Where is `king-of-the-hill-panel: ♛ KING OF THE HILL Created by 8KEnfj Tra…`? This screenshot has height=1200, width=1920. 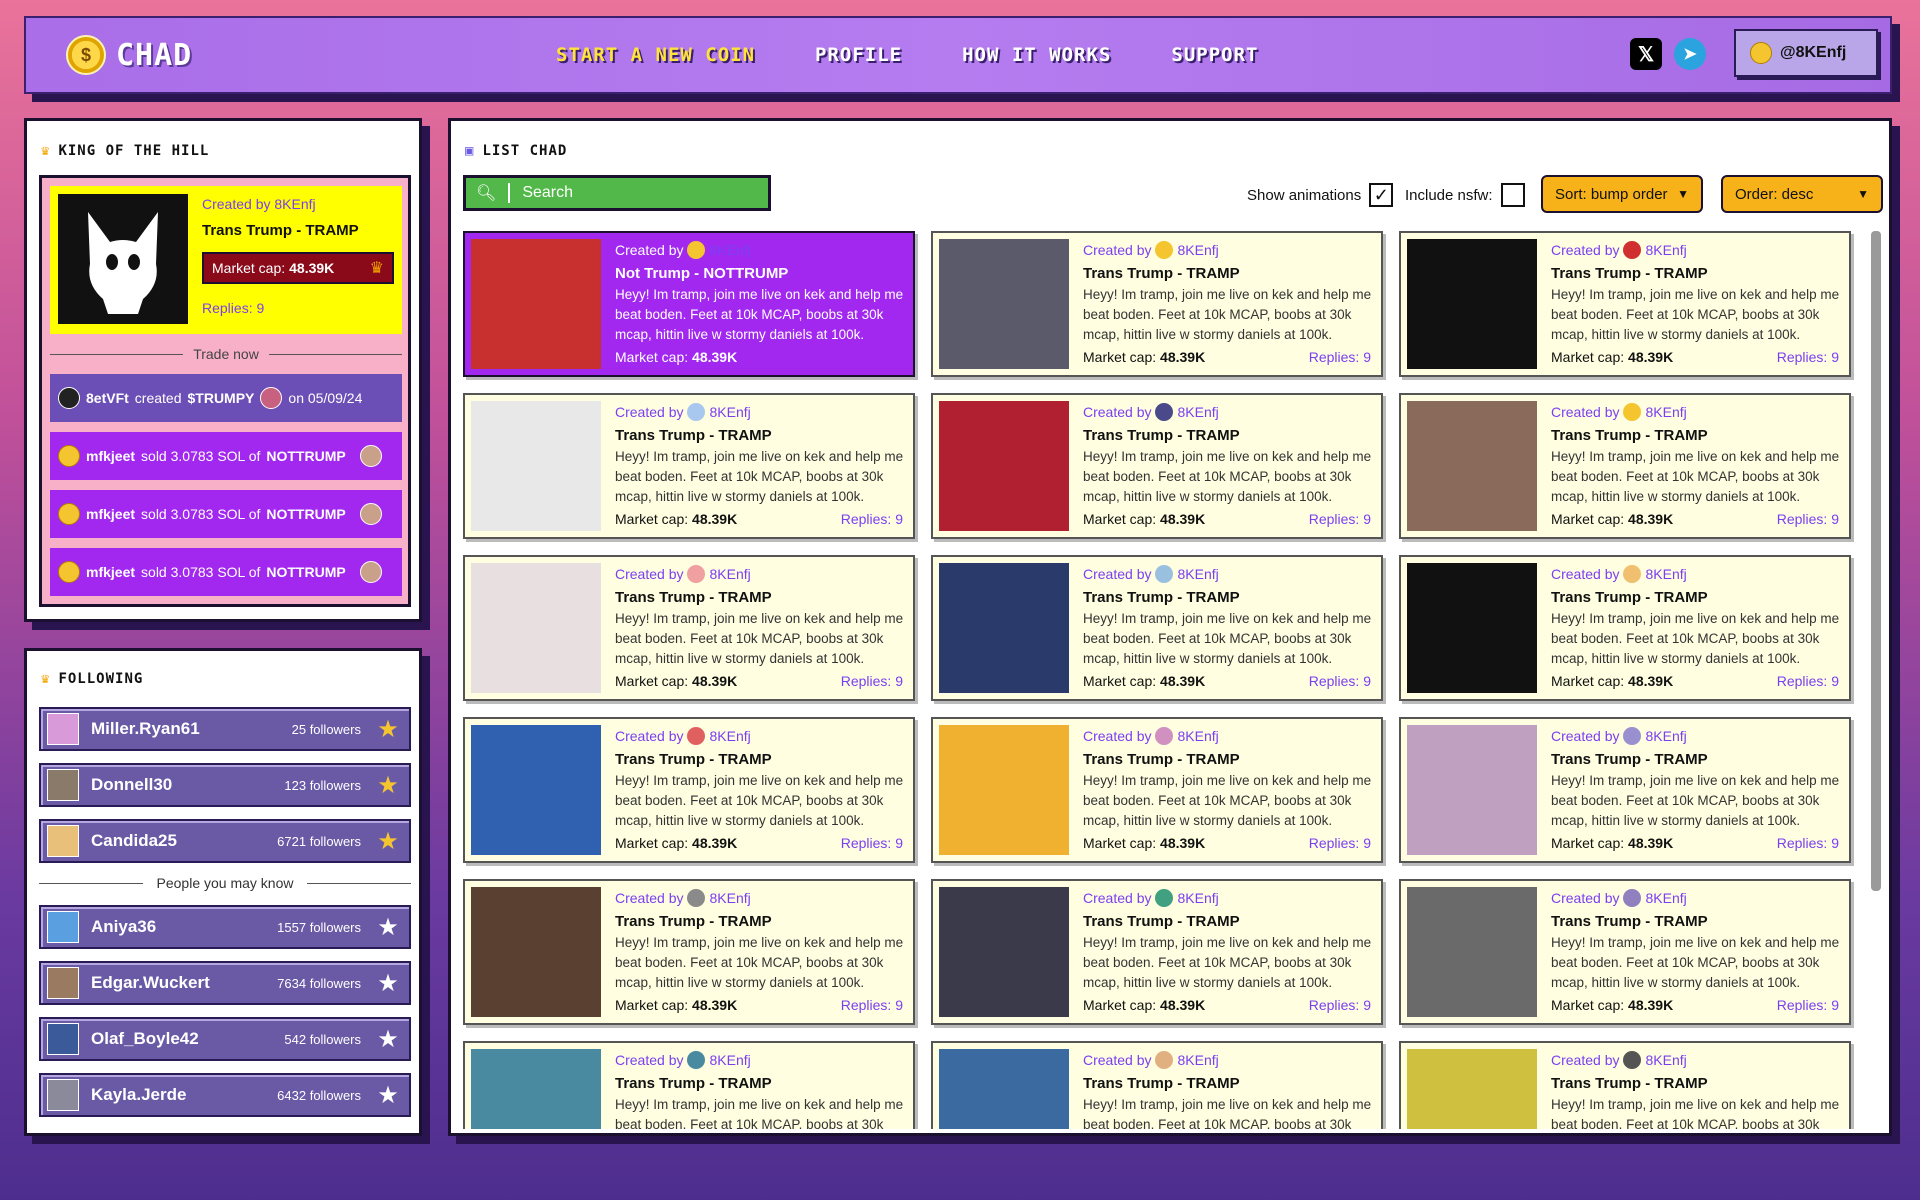
king-of-the-hill-panel: ♛ KING OF THE HILL Created by 8KEnfj Tra… is located at coordinates (223, 370).